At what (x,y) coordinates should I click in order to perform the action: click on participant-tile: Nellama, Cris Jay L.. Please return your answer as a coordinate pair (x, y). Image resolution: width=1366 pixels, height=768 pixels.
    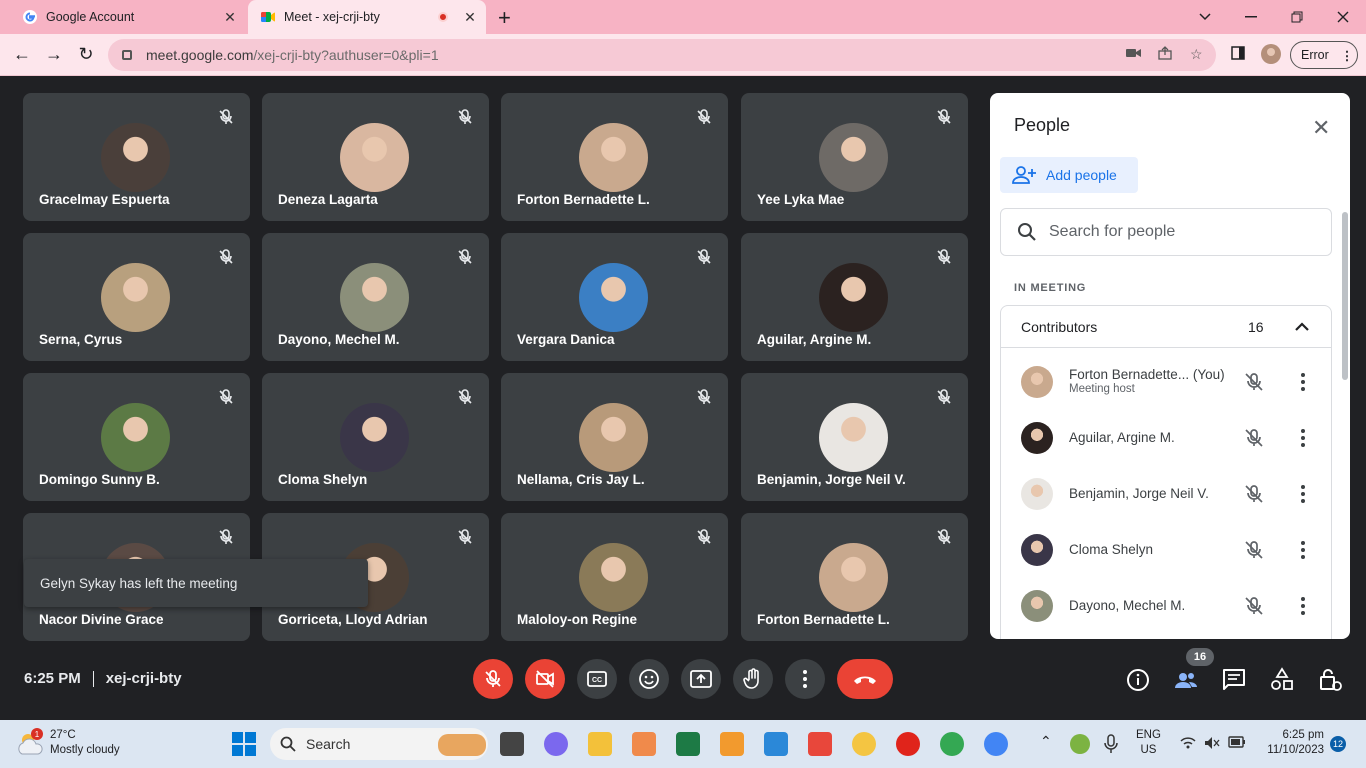
    Looking at the image, I should click on (614, 437).